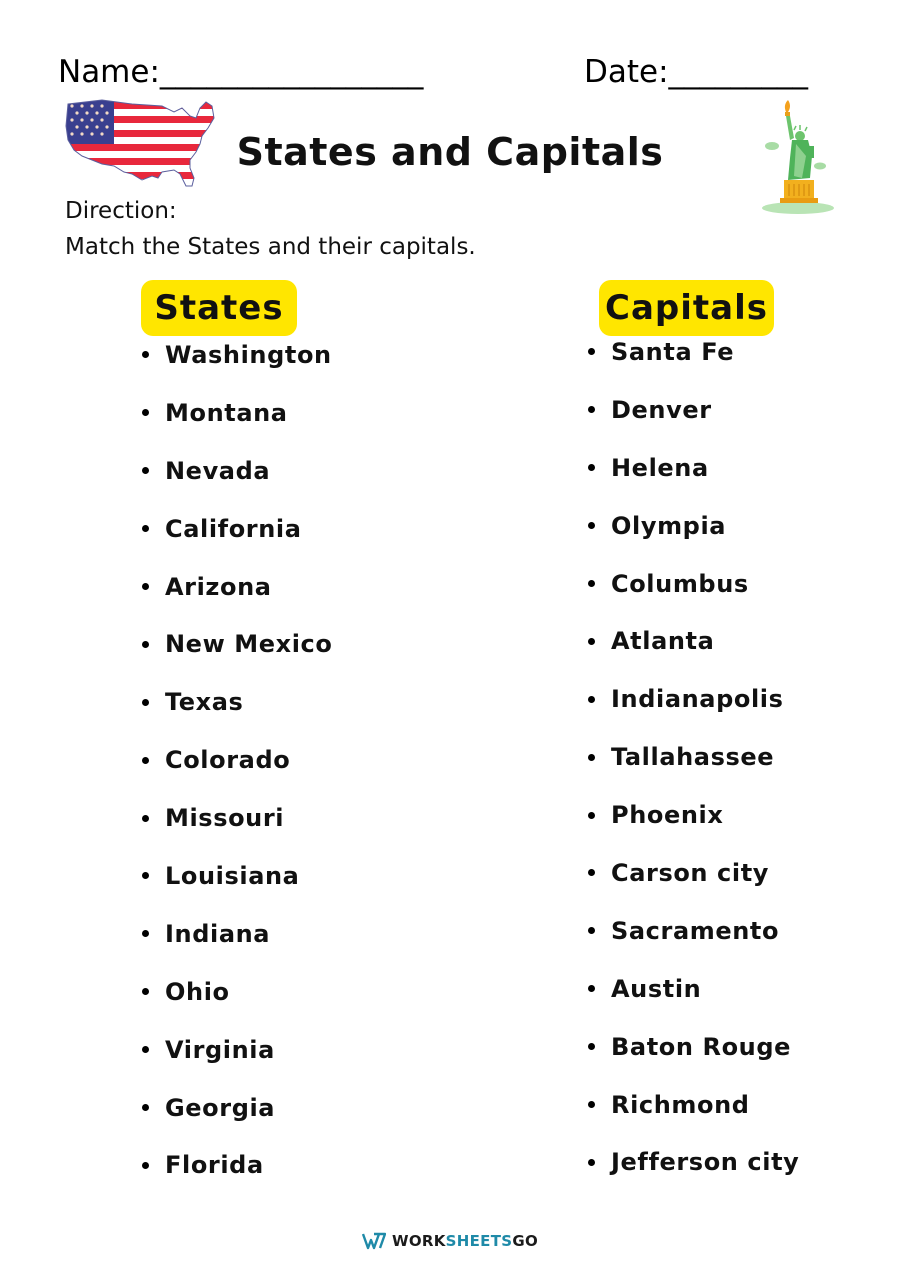 The width and height of the screenshot is (900, 1274). What do you see at coordinates (121, 211) in the screenshot?
I see `direction-label: Direction:` at bounding box center [121, 211].